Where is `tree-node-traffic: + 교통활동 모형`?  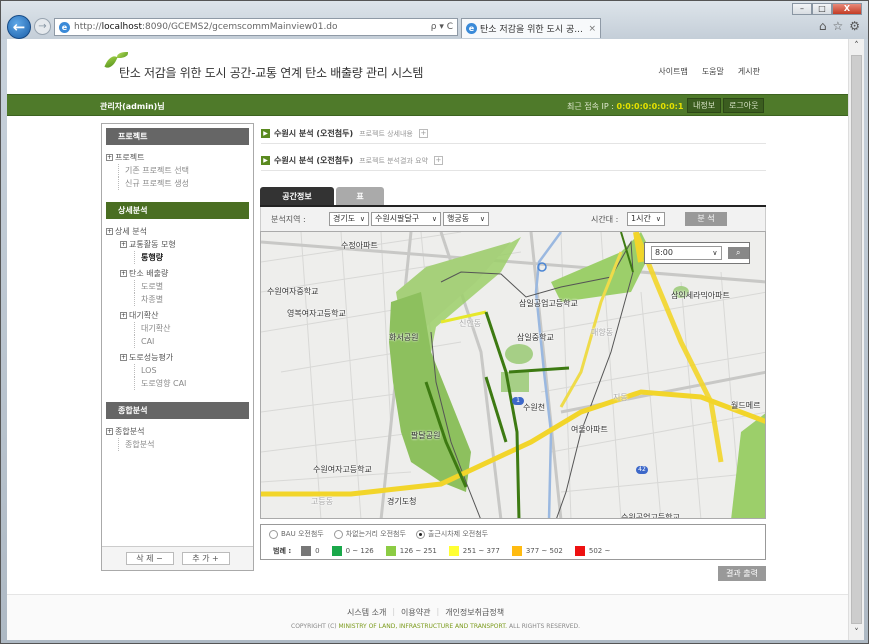 tree-node-traffic: + 교통활동 모형 is located at coordinates (184, 244).